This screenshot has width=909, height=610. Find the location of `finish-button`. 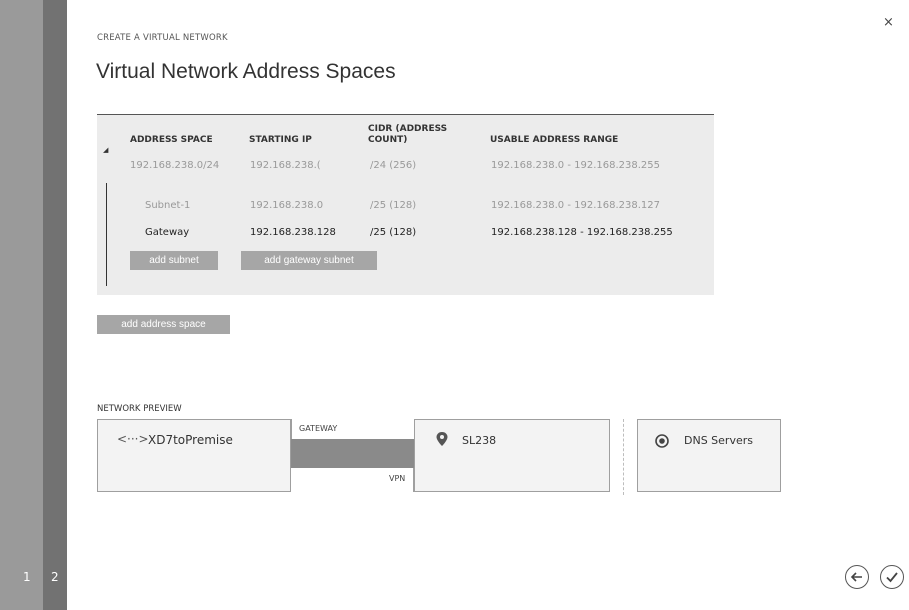

finish-button is located at coordinates (892, 577).